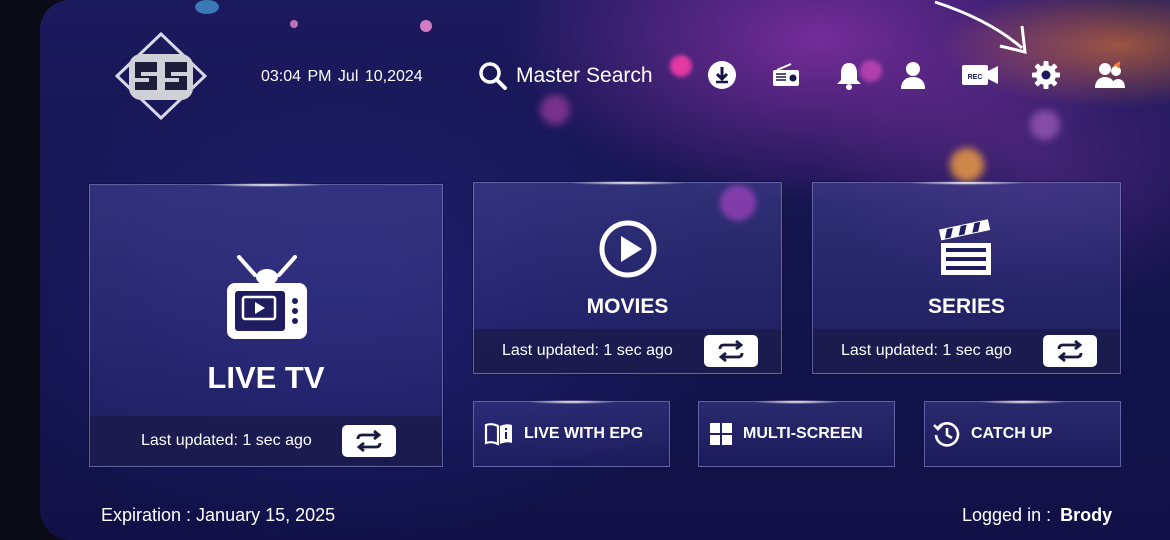 The image size is (1170, 540). I want to click on series-footer: Last updated: 1 sec ago, so click(966, 351).